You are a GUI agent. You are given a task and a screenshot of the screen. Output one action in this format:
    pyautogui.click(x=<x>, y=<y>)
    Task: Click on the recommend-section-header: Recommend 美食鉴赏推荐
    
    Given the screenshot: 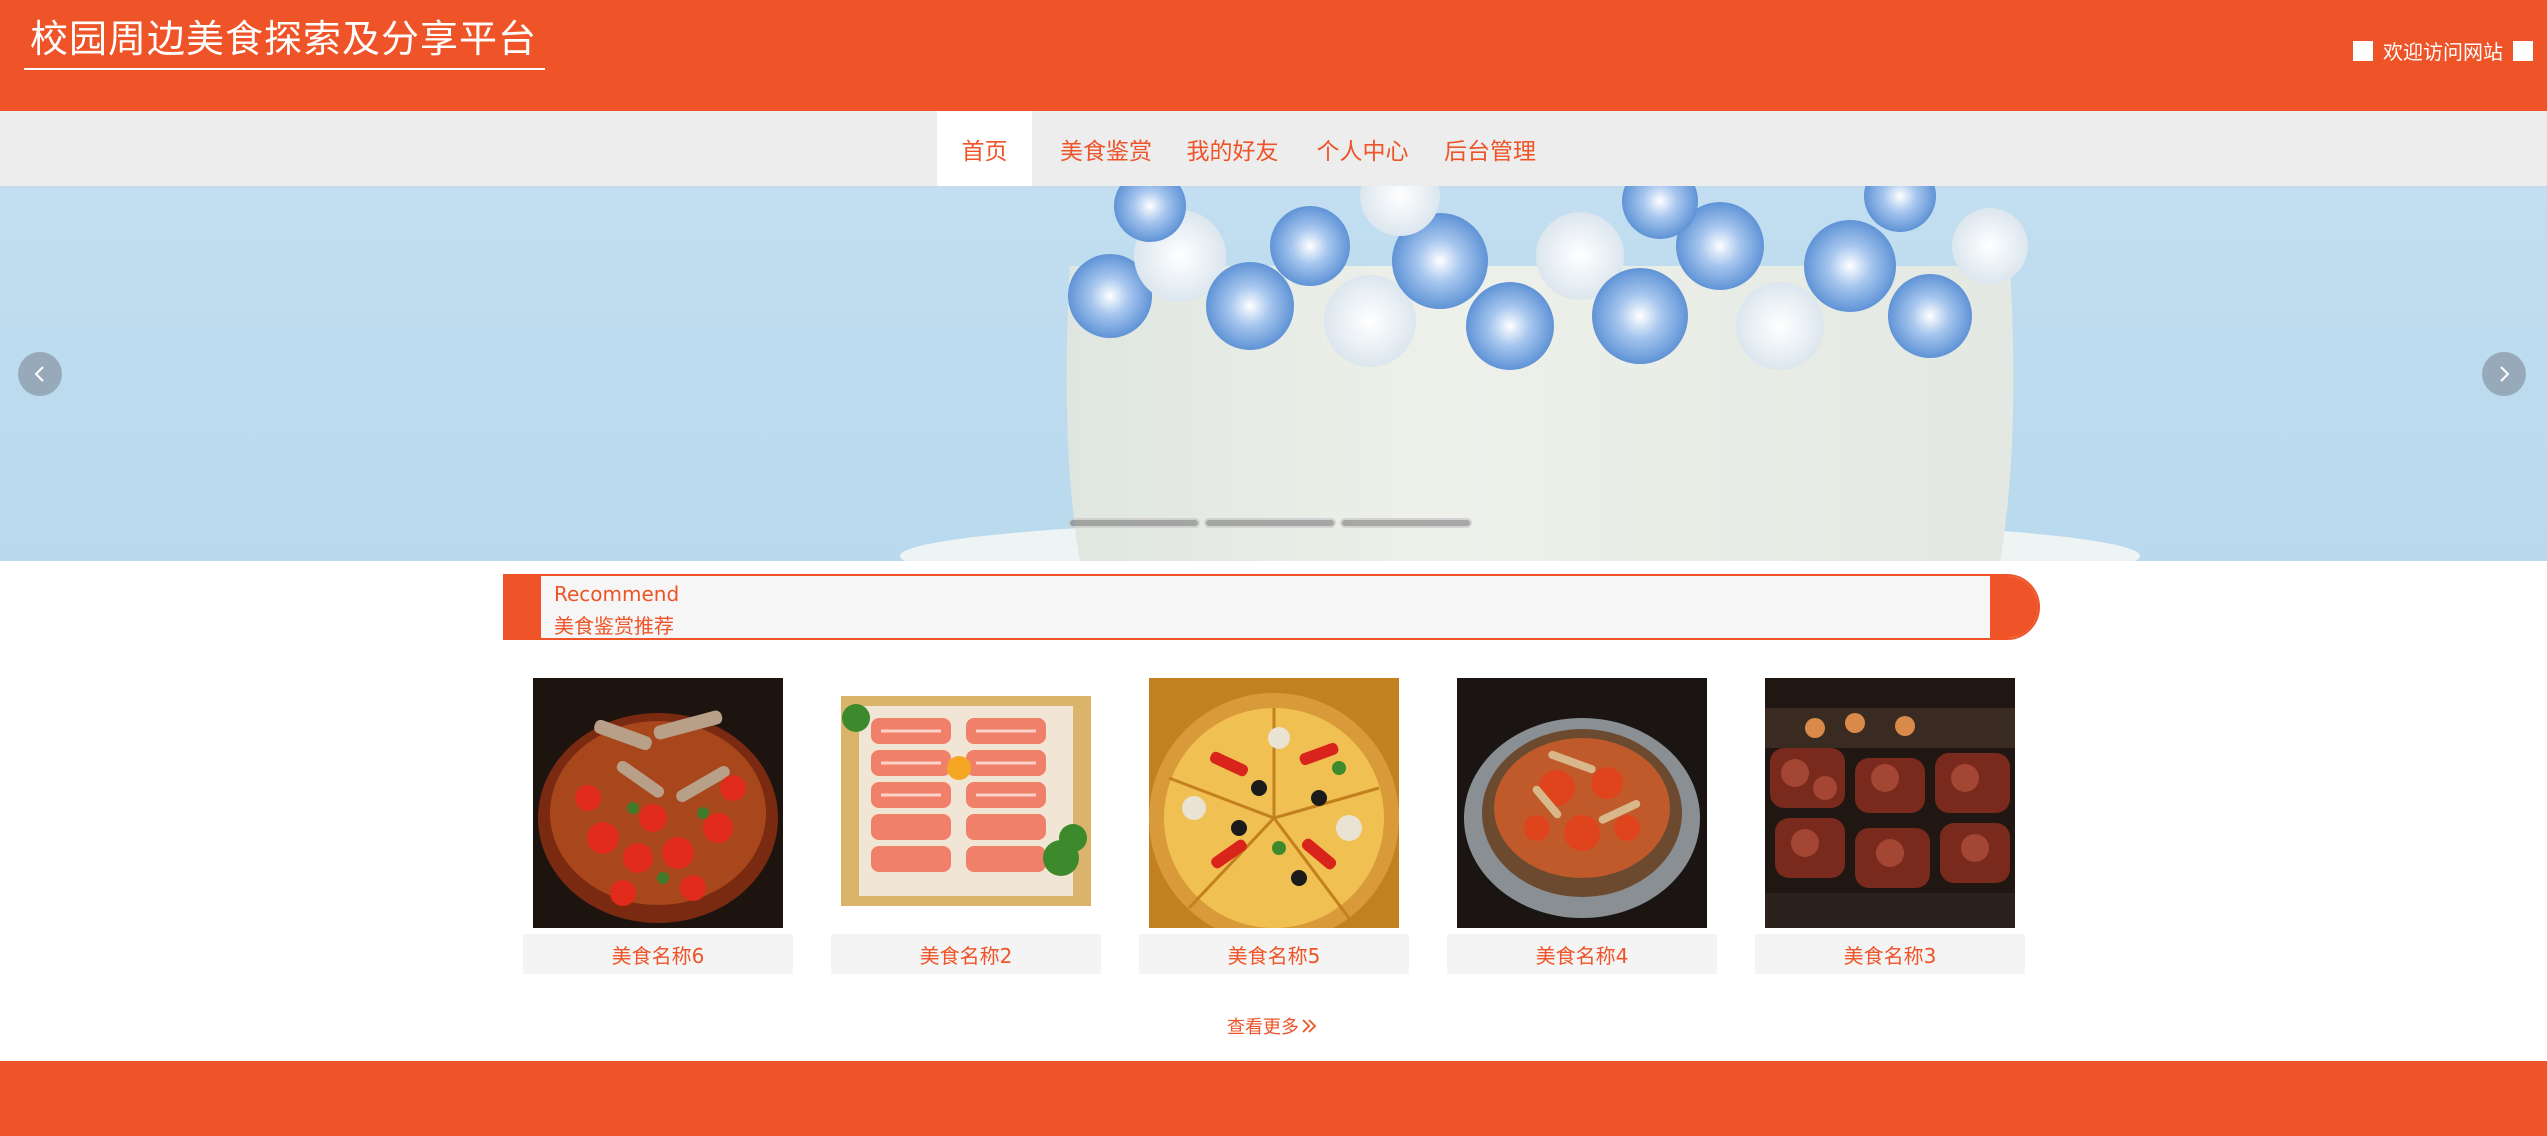 What is the action you would take?
    pyautogui.click(x=1271, y=607)
    